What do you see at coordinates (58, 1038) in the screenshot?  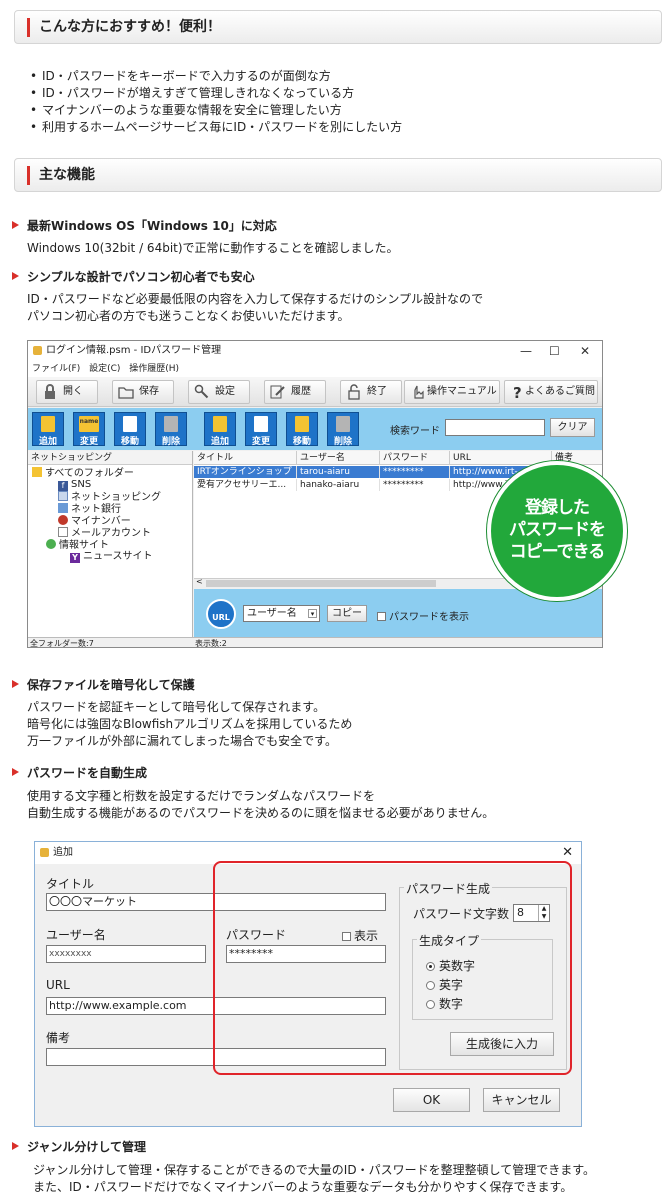 I see `note-label: 備考` at bounding box center [58, 1038].